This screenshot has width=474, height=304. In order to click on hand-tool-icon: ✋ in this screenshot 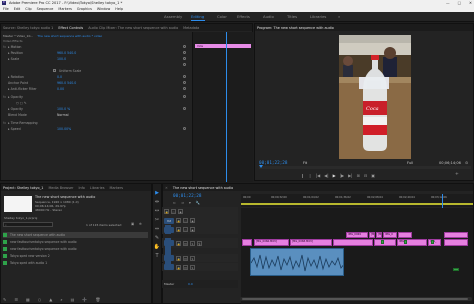, I will do `click(157, 247)`.